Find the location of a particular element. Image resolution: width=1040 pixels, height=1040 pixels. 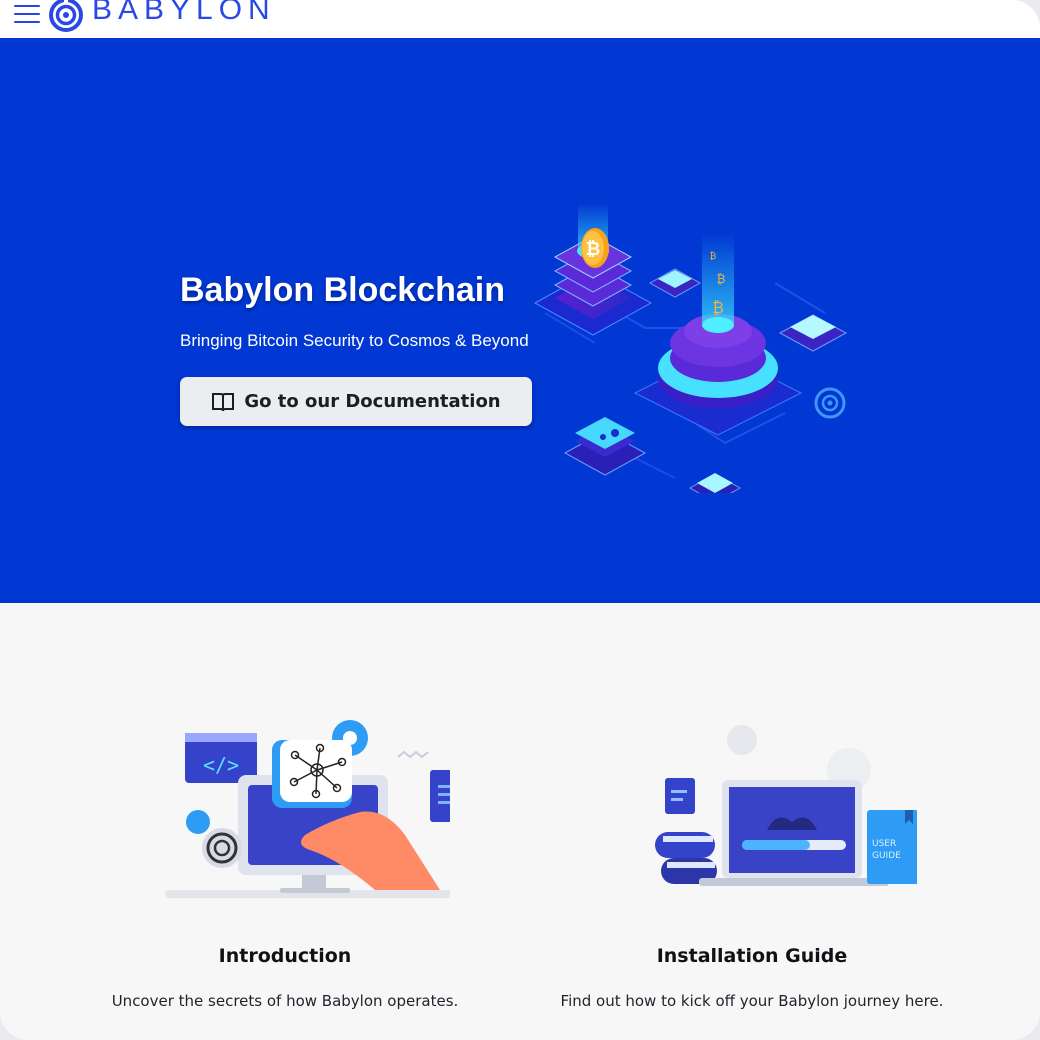

documentation-button: Go to our Documentation is located at coordinates (356, 401).